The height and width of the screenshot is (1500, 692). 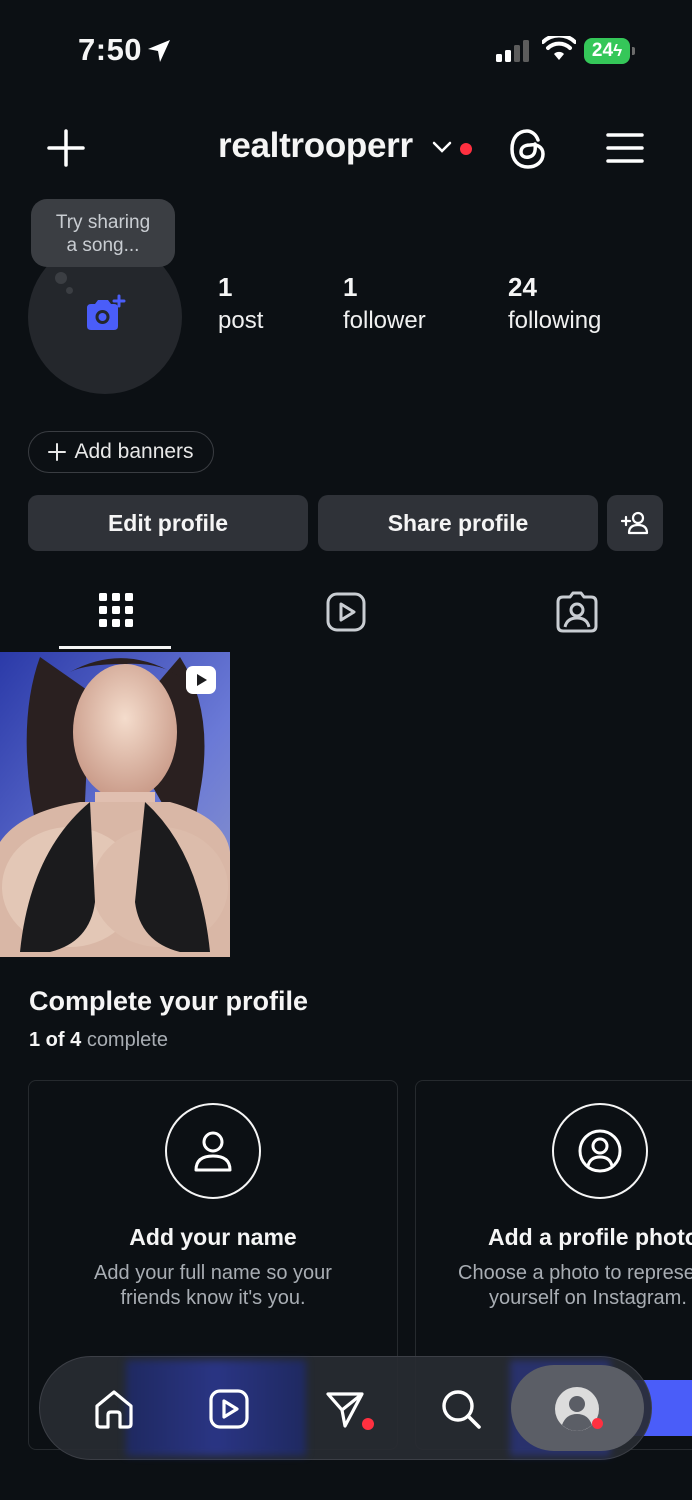 I want to click on reels-icon, so click(x=229, y=1409).